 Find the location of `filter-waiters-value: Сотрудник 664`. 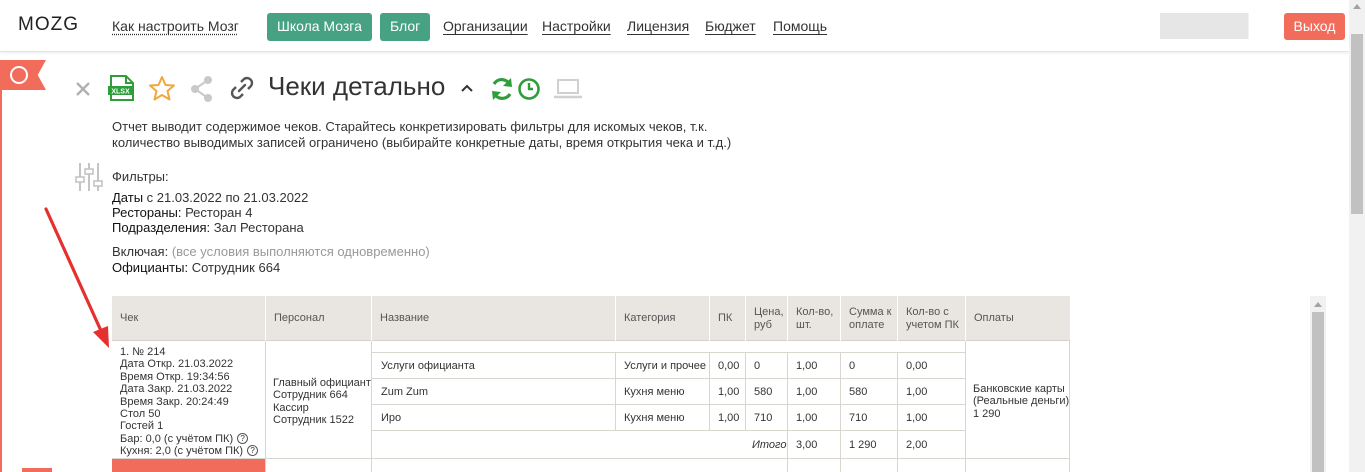

filter-waiters-value: Сотрудник 664 is located at coordinates (234, 267).